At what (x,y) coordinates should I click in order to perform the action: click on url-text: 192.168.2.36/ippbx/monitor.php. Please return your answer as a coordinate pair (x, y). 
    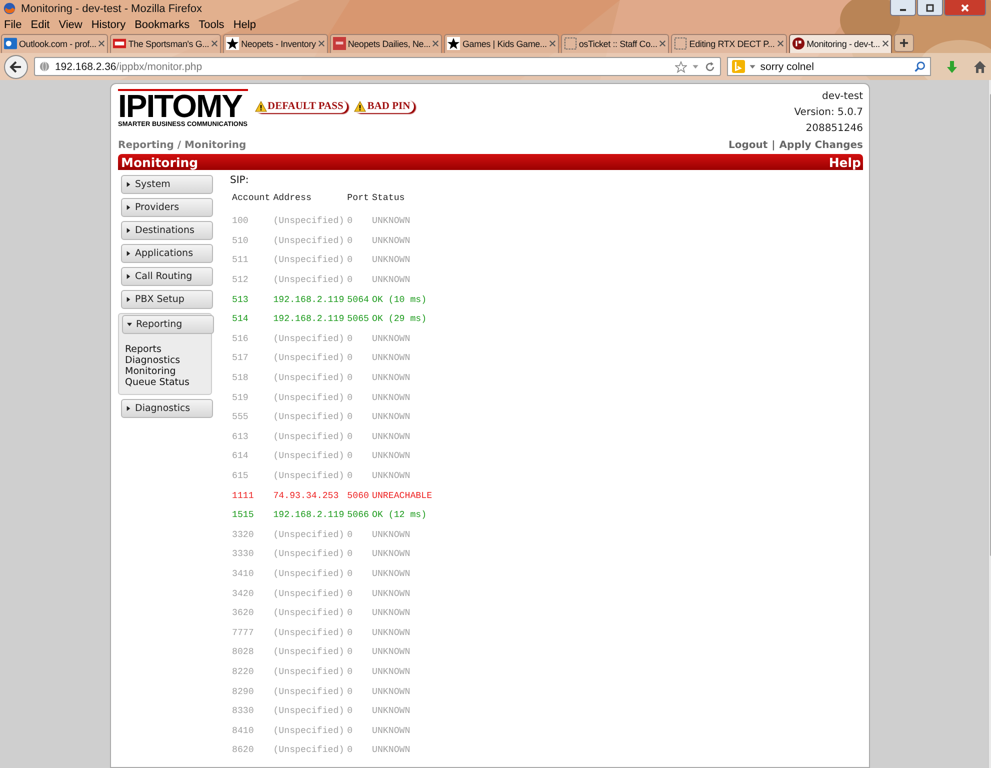
    Looking at the image, I should click on (129, 66).